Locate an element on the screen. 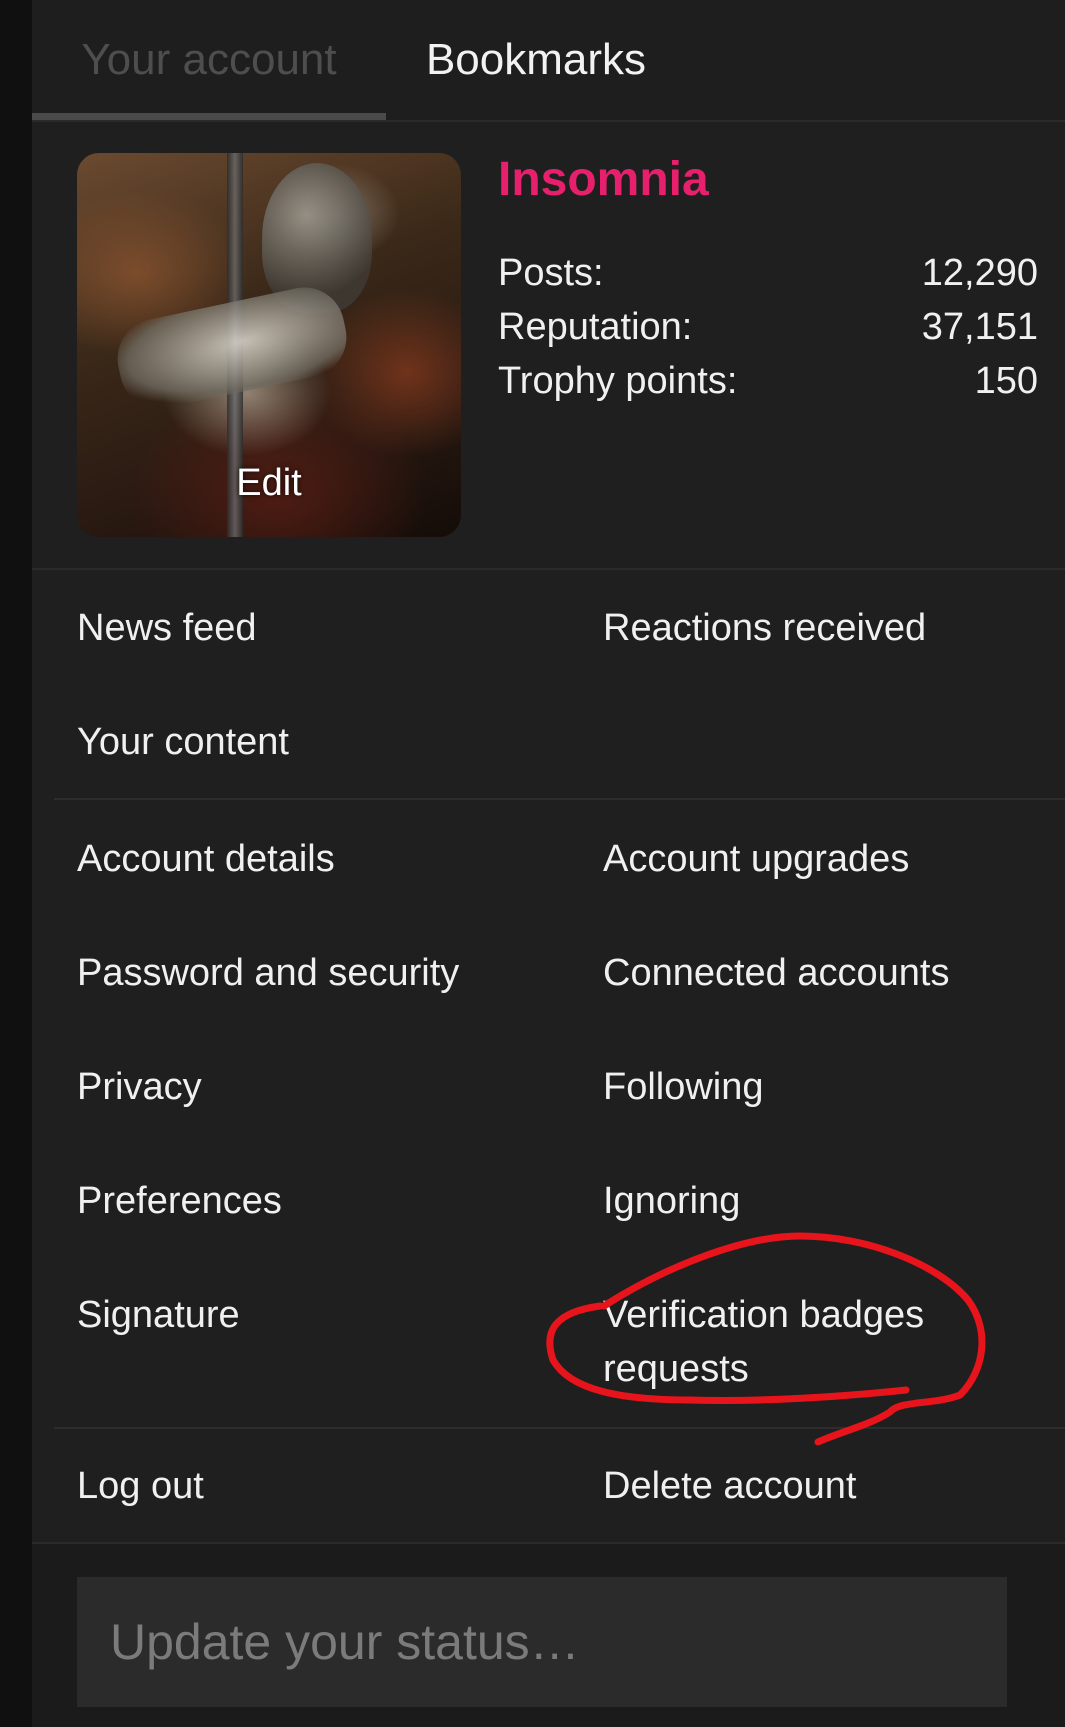  avatar: Edit is located at coordinates (269, 345).